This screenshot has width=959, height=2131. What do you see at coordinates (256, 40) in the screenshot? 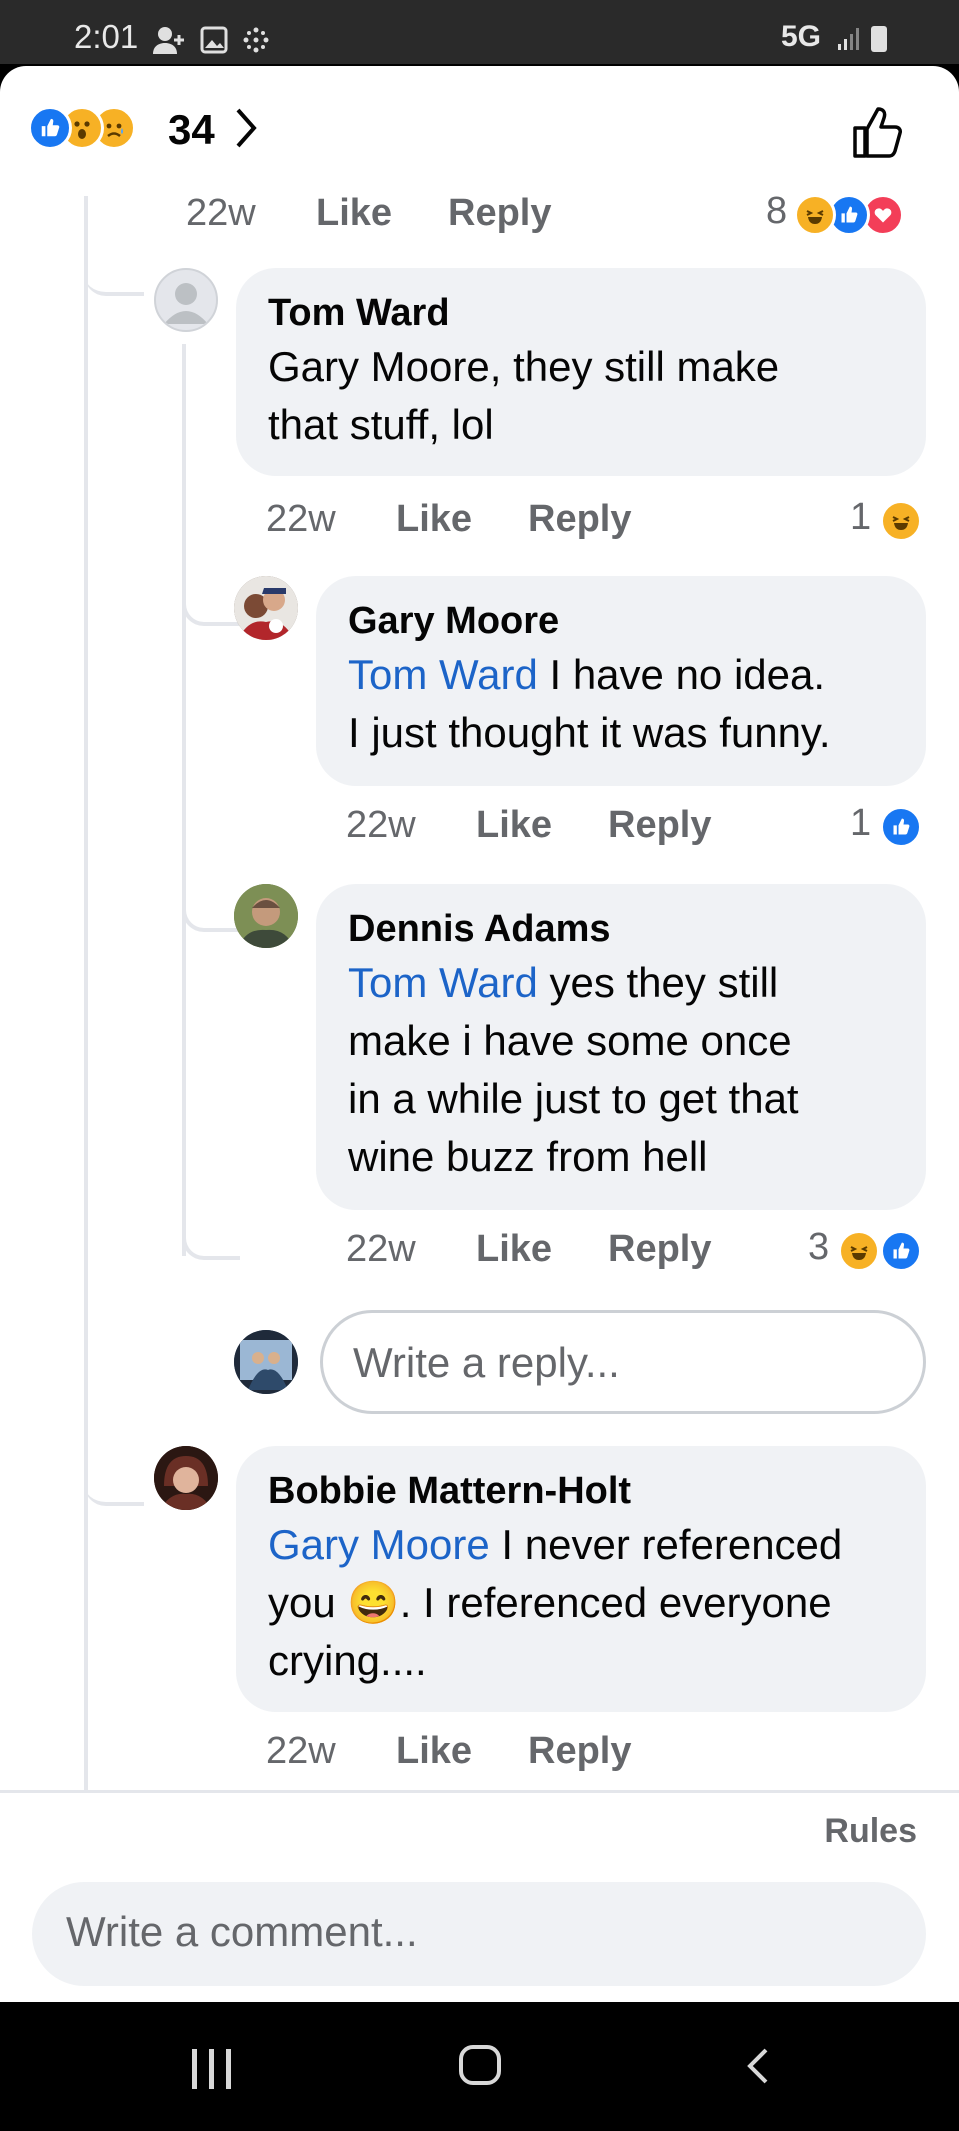
I see `dots-grid-icon` at bounding box center [256, 40].